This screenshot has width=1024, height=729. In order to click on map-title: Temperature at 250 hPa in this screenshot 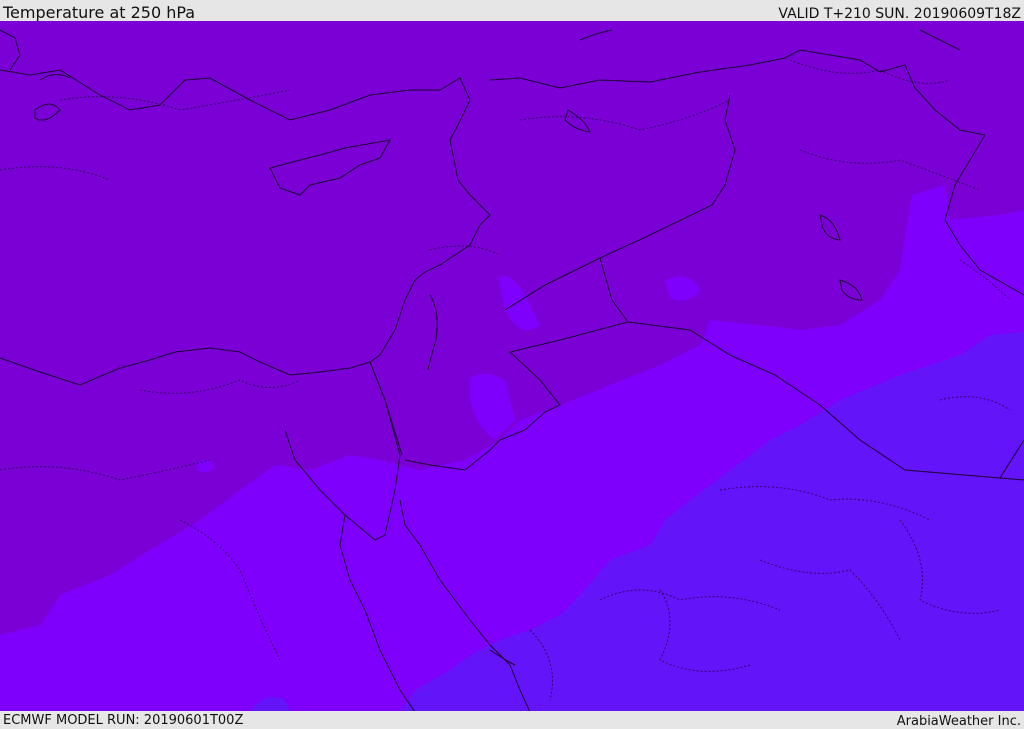, I will do `click(99, 12)`.